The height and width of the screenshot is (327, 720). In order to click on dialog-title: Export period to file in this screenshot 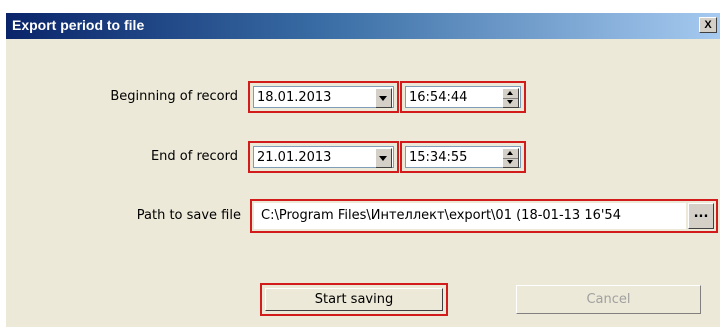, I will do `click(78, 25)`.